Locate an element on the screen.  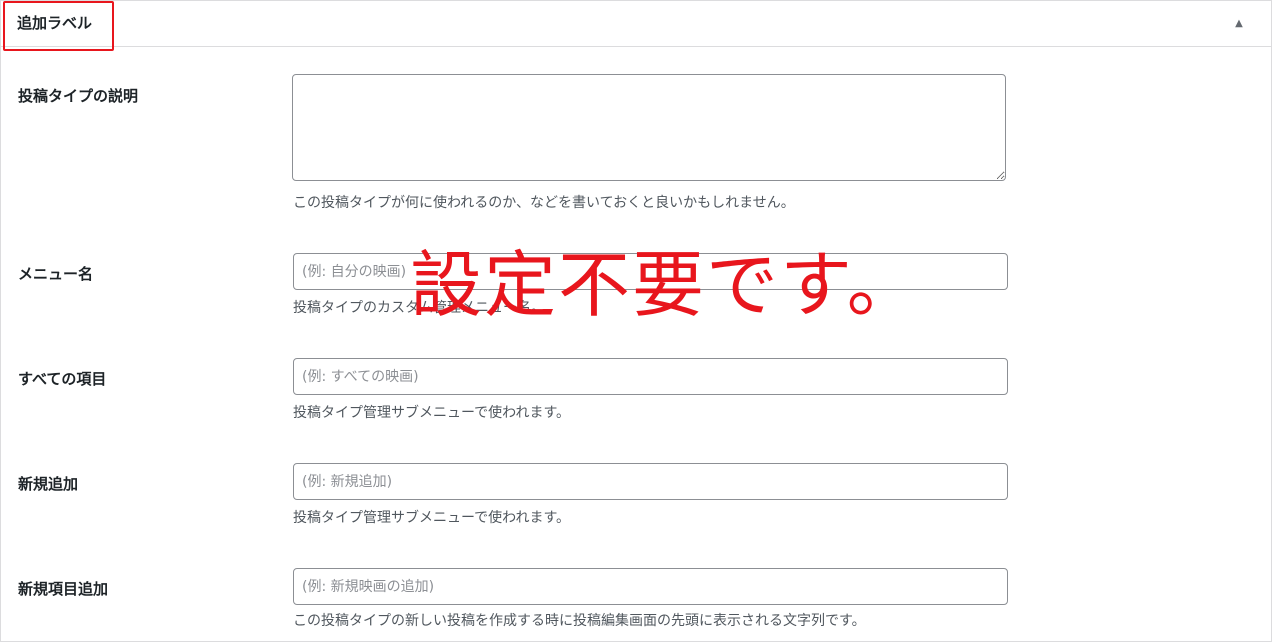
post-type-description-textarea is located at coordinates (649, 127).